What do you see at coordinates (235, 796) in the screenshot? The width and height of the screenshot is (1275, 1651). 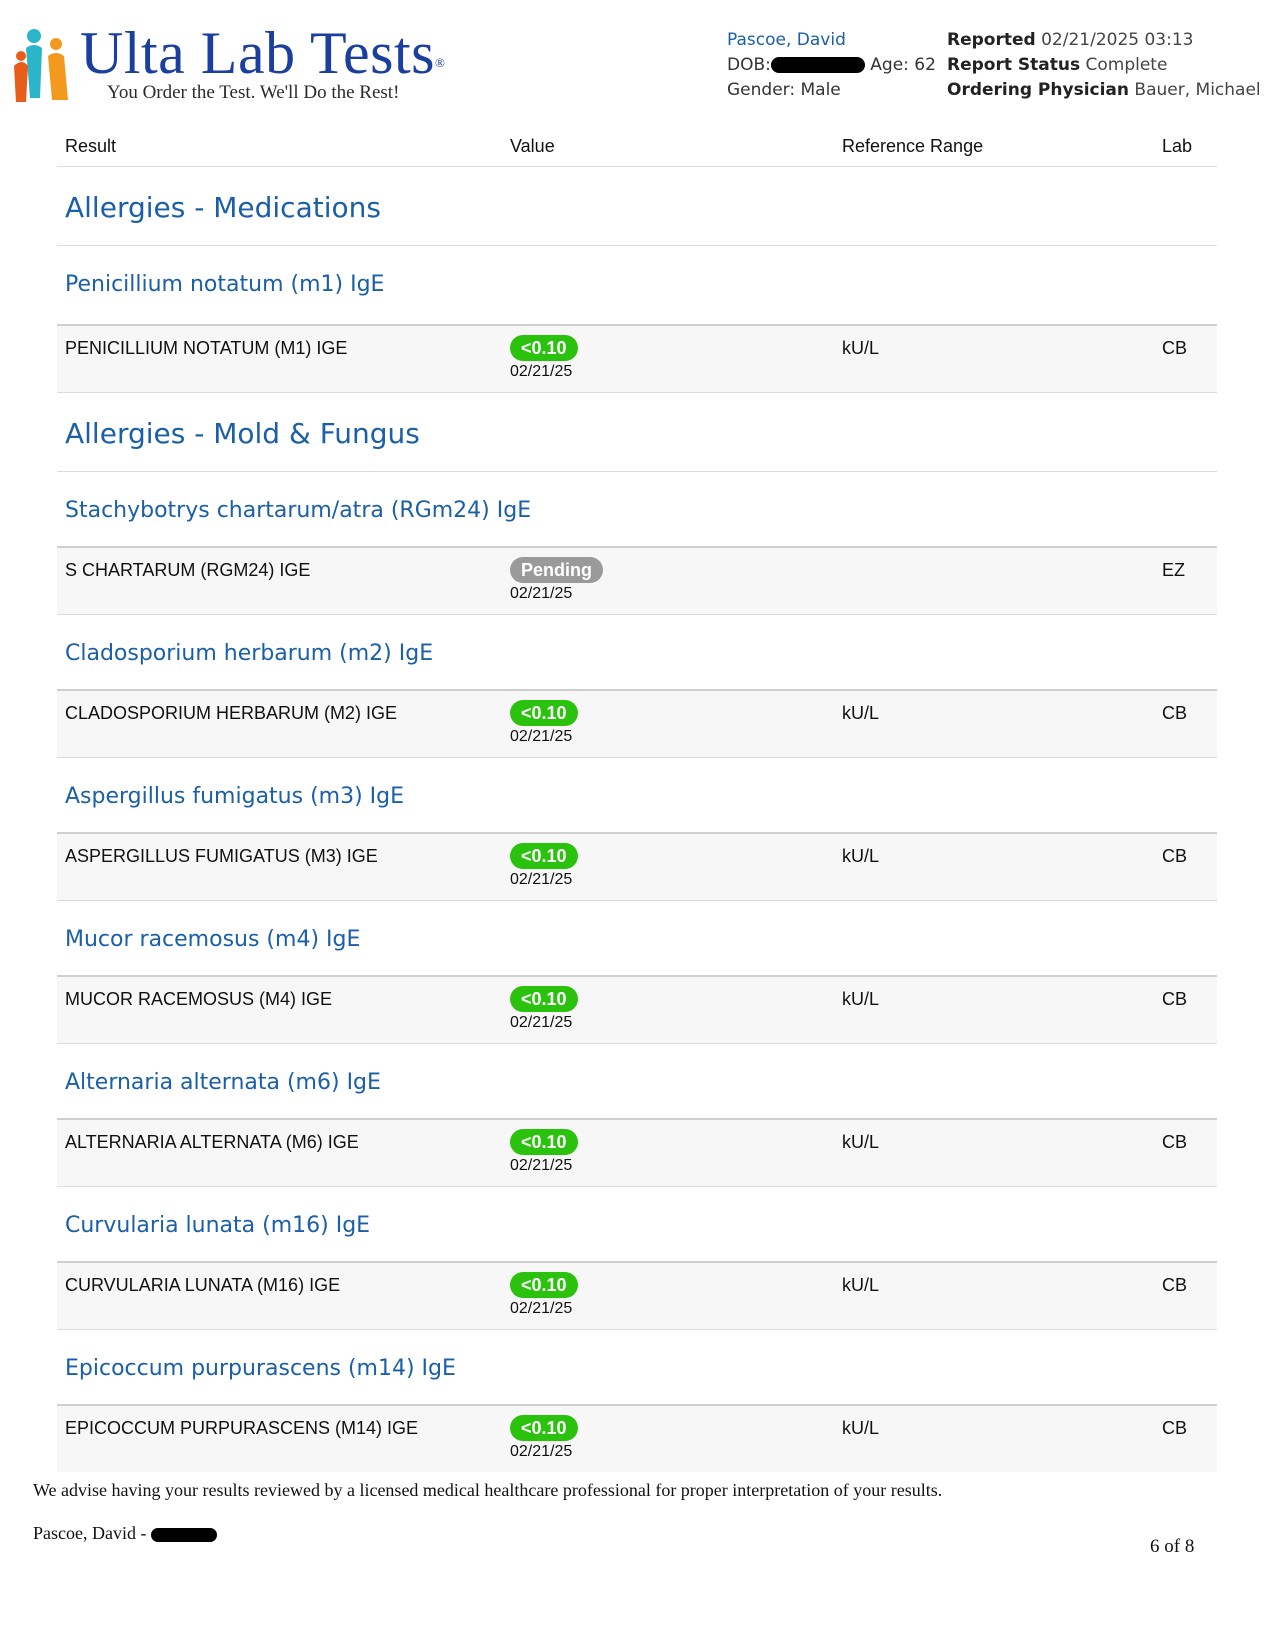 I see `panel-title: Aspergillus fumigatus (m3) IgE` at bounding box center [235, 796].